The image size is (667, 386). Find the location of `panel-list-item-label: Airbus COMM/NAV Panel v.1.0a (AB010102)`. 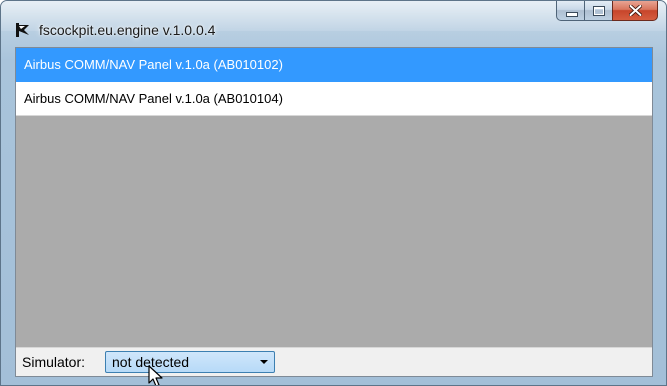

panel-list-item-label: Airbus COMM/NAV Panel v.1.0a (AB010102) is located at coordinates (153, 64).